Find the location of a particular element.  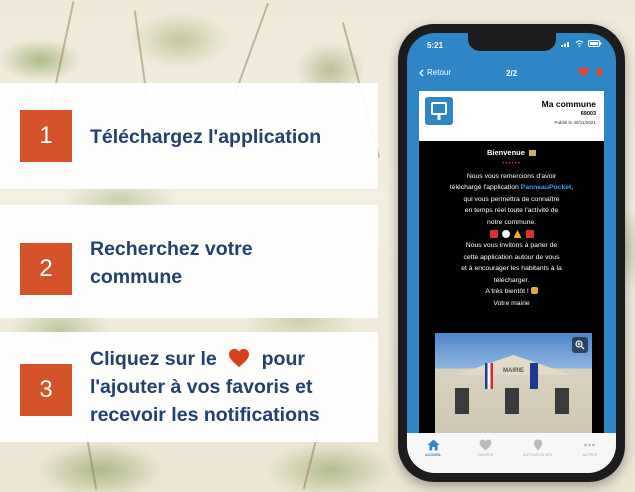

step-3-line3: recevoir les notifications is located at coordinates (205, 415).